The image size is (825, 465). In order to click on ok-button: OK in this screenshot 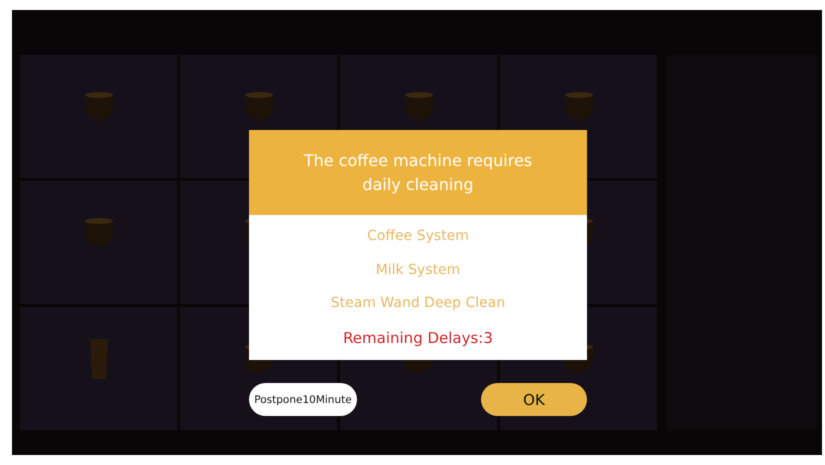, I will do `click(534, 399)`.